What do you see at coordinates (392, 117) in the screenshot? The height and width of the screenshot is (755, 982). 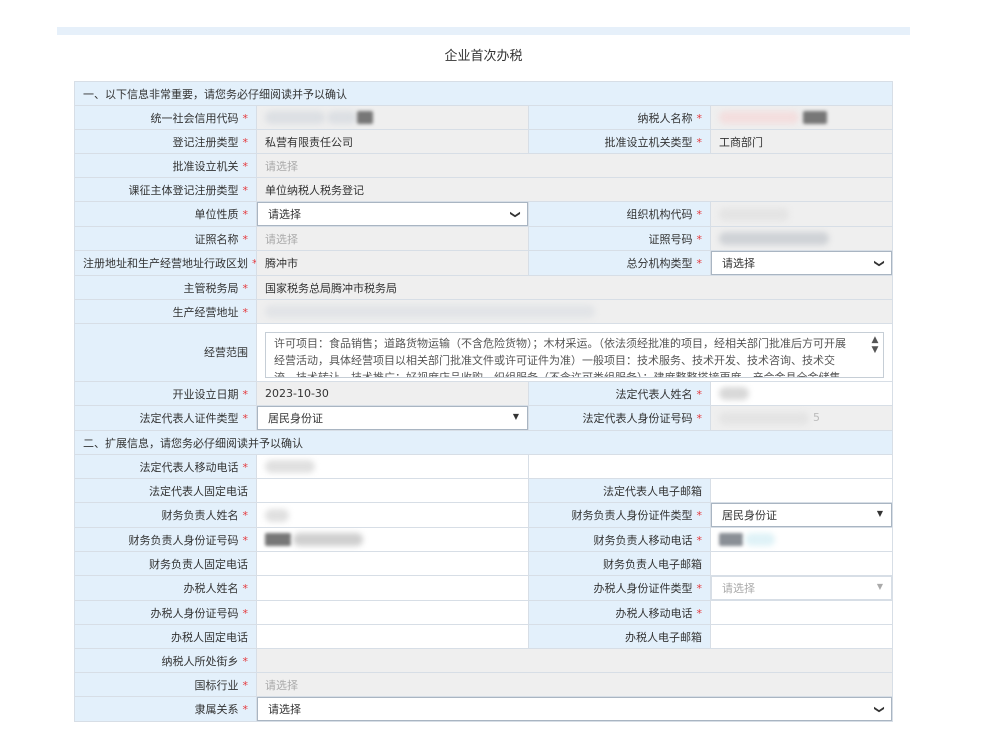 I see `credit-code-value` at bounding box center [392, 117].